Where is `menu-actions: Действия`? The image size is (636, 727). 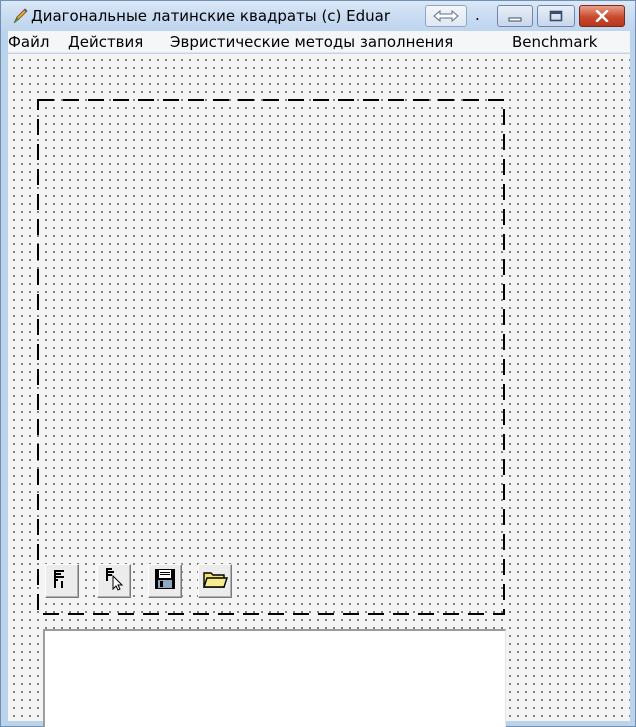 menu-actions: Действия is located at coordinates (105, 42).